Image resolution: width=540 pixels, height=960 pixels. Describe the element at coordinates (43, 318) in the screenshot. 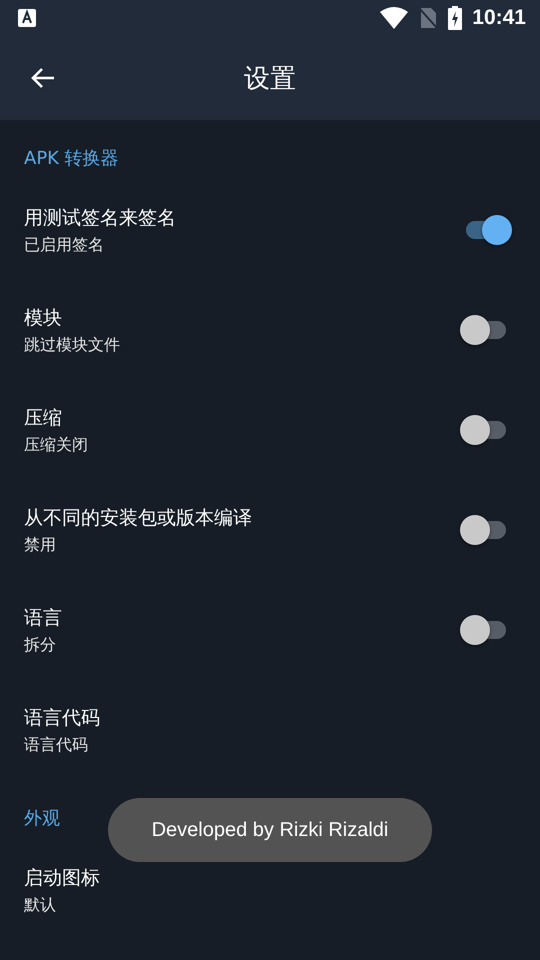

I see `setting-title: 模块` at that location.